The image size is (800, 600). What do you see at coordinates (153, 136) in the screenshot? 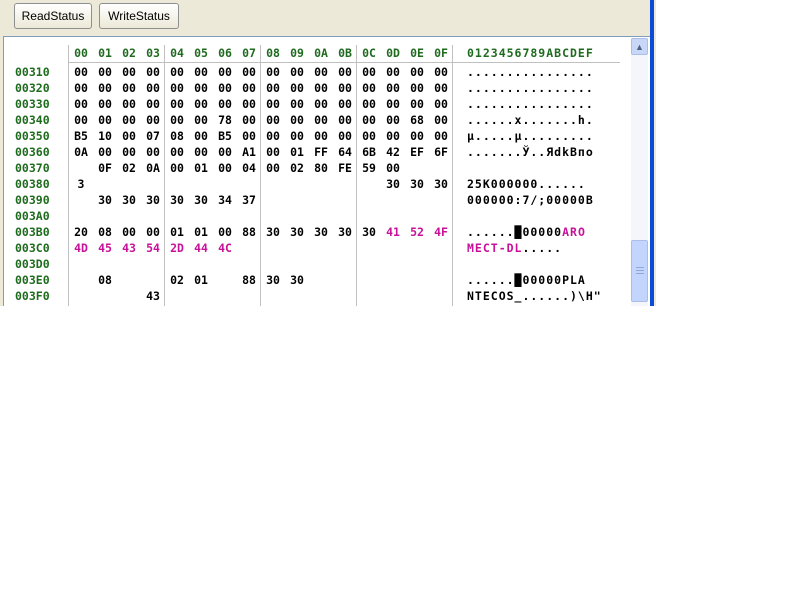
I see `hex-byte: 07` at bounding box center [153, 136].